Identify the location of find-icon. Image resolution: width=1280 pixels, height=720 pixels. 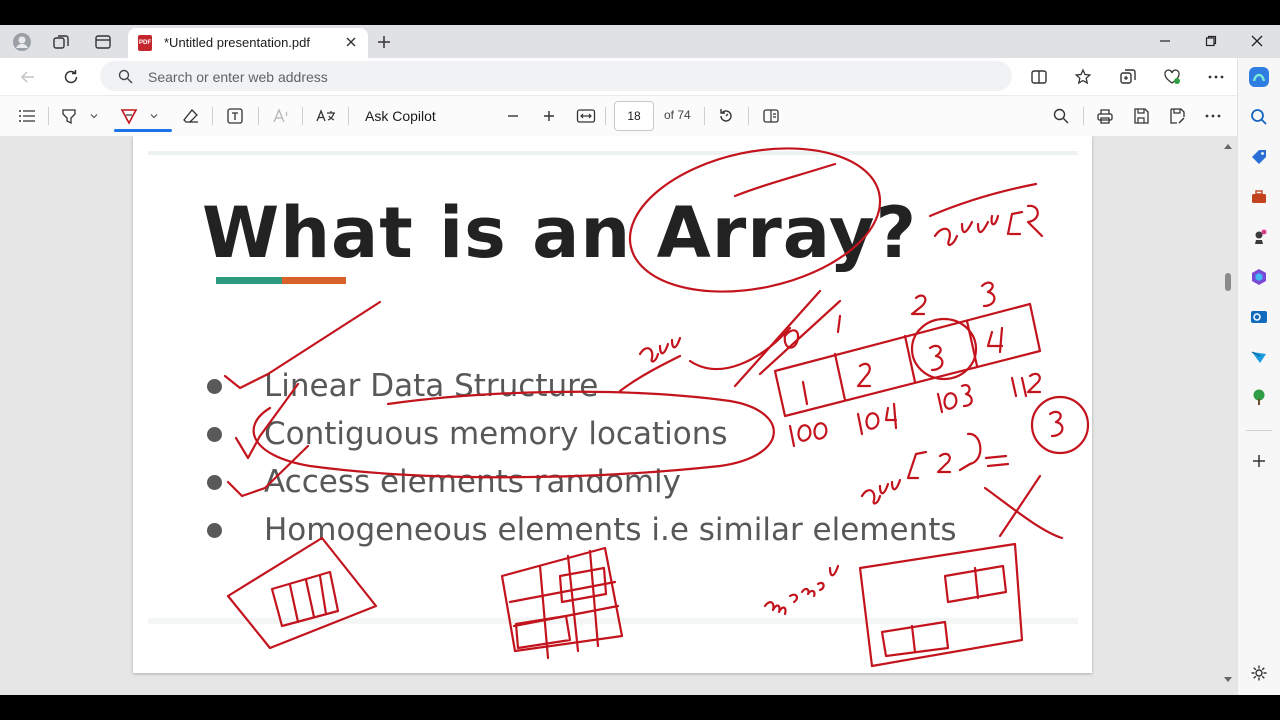
(1061, 116).